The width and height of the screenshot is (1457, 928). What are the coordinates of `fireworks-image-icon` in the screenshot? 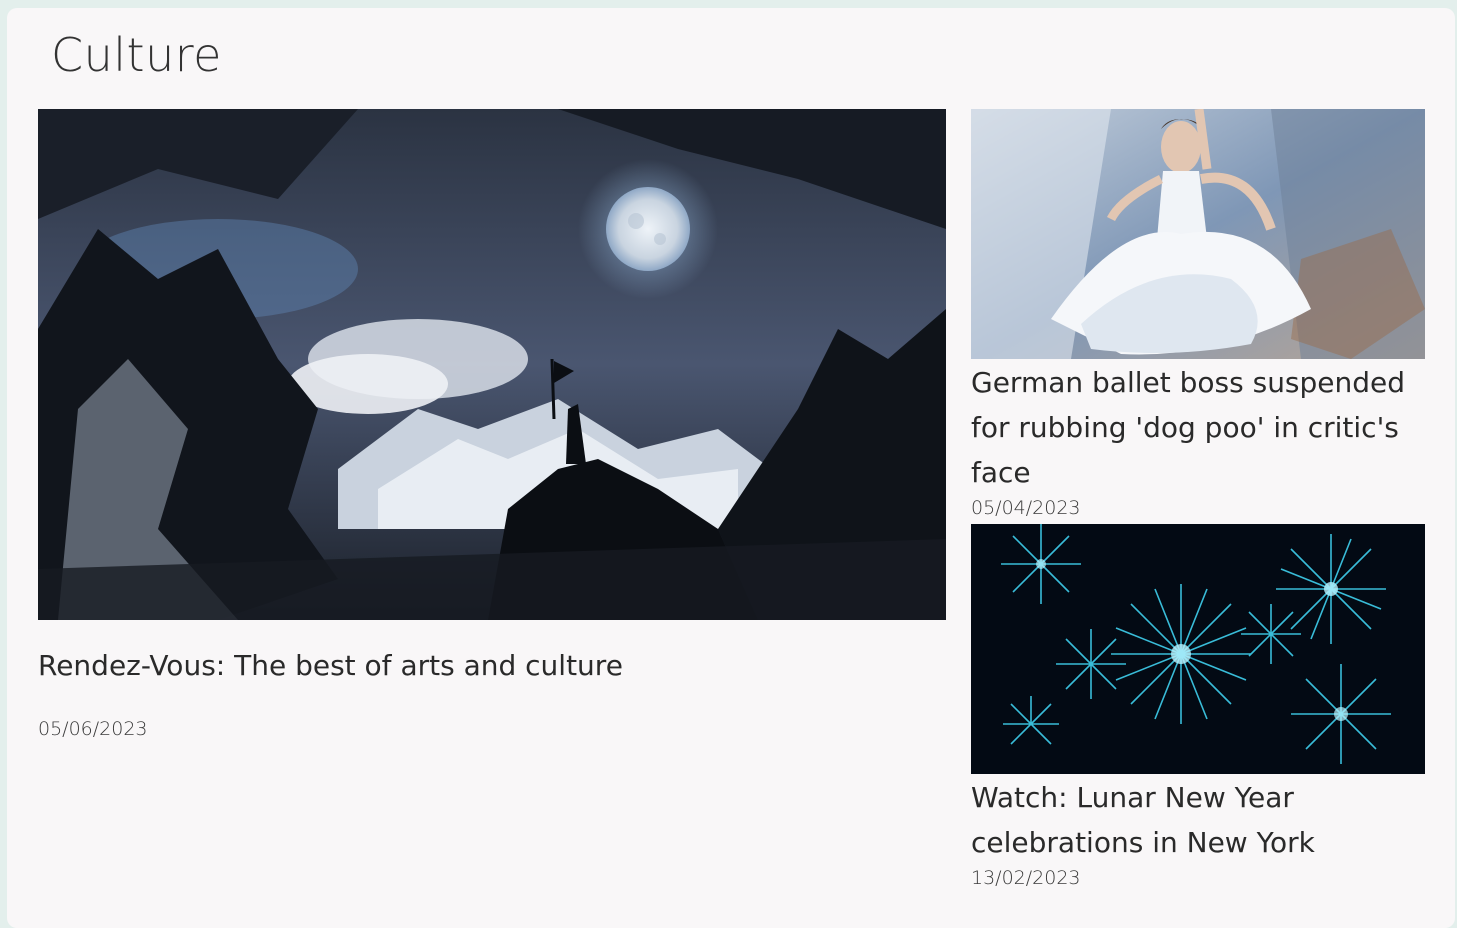 It's located at (1198, 649).